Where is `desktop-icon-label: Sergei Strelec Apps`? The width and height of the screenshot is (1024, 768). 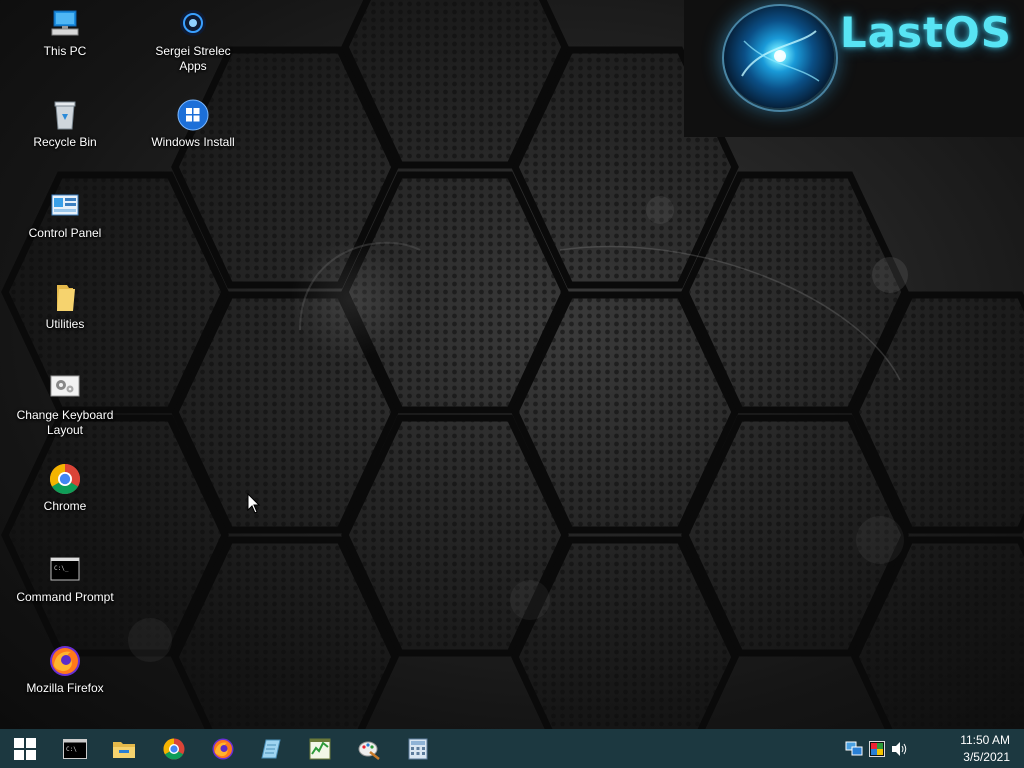 desktop-icon-label: Sergei Strelec Apps is located at coordinates (193, 58).